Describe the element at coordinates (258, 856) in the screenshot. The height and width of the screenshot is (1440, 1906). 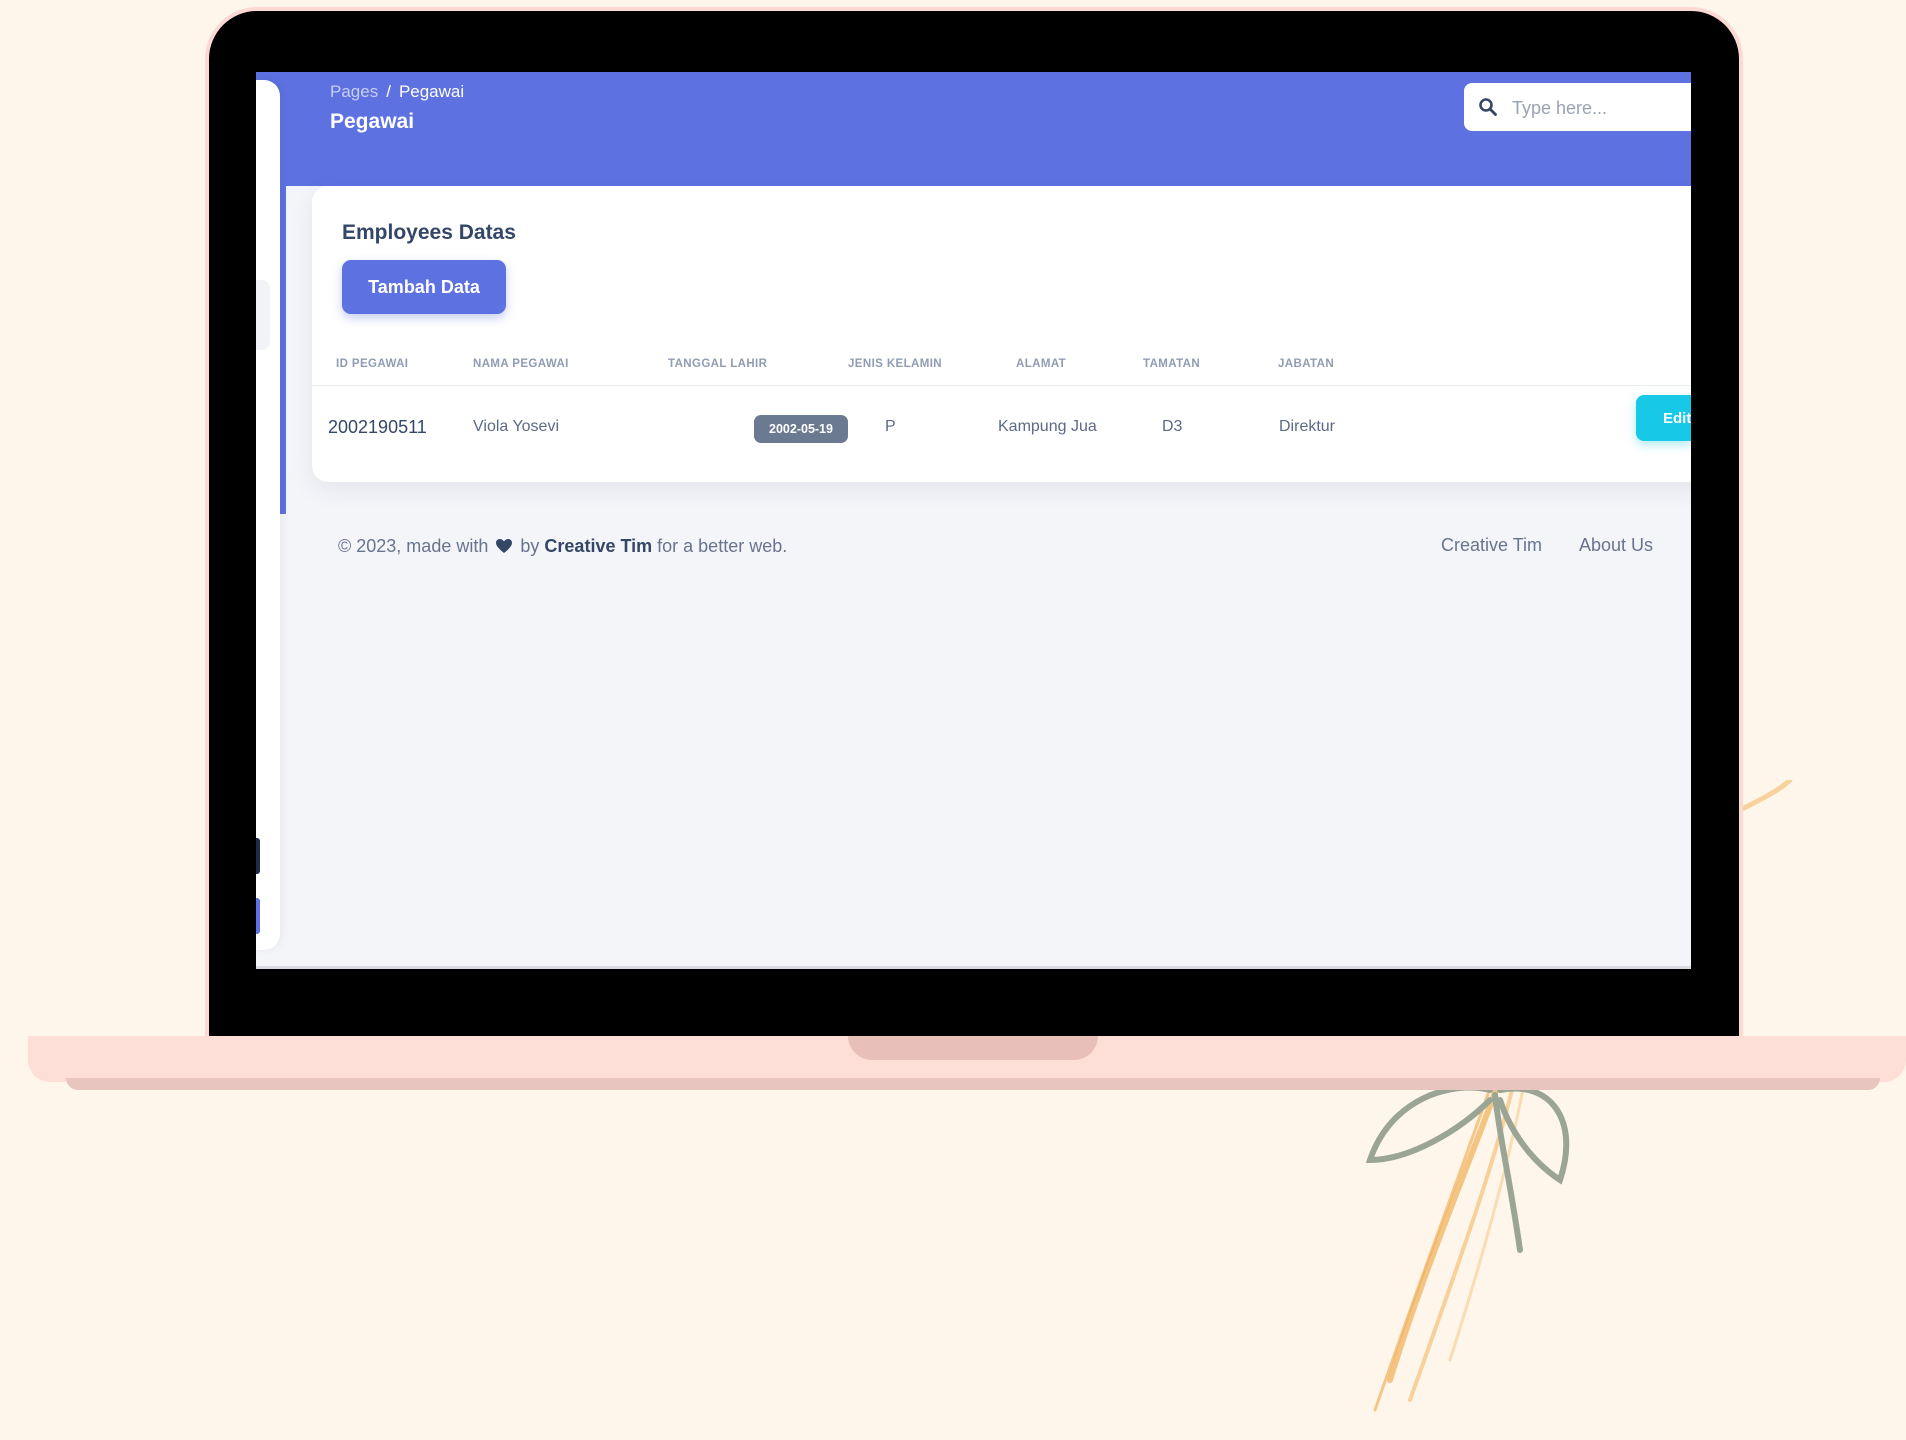
I see `sidebar-button-dark` at that location.